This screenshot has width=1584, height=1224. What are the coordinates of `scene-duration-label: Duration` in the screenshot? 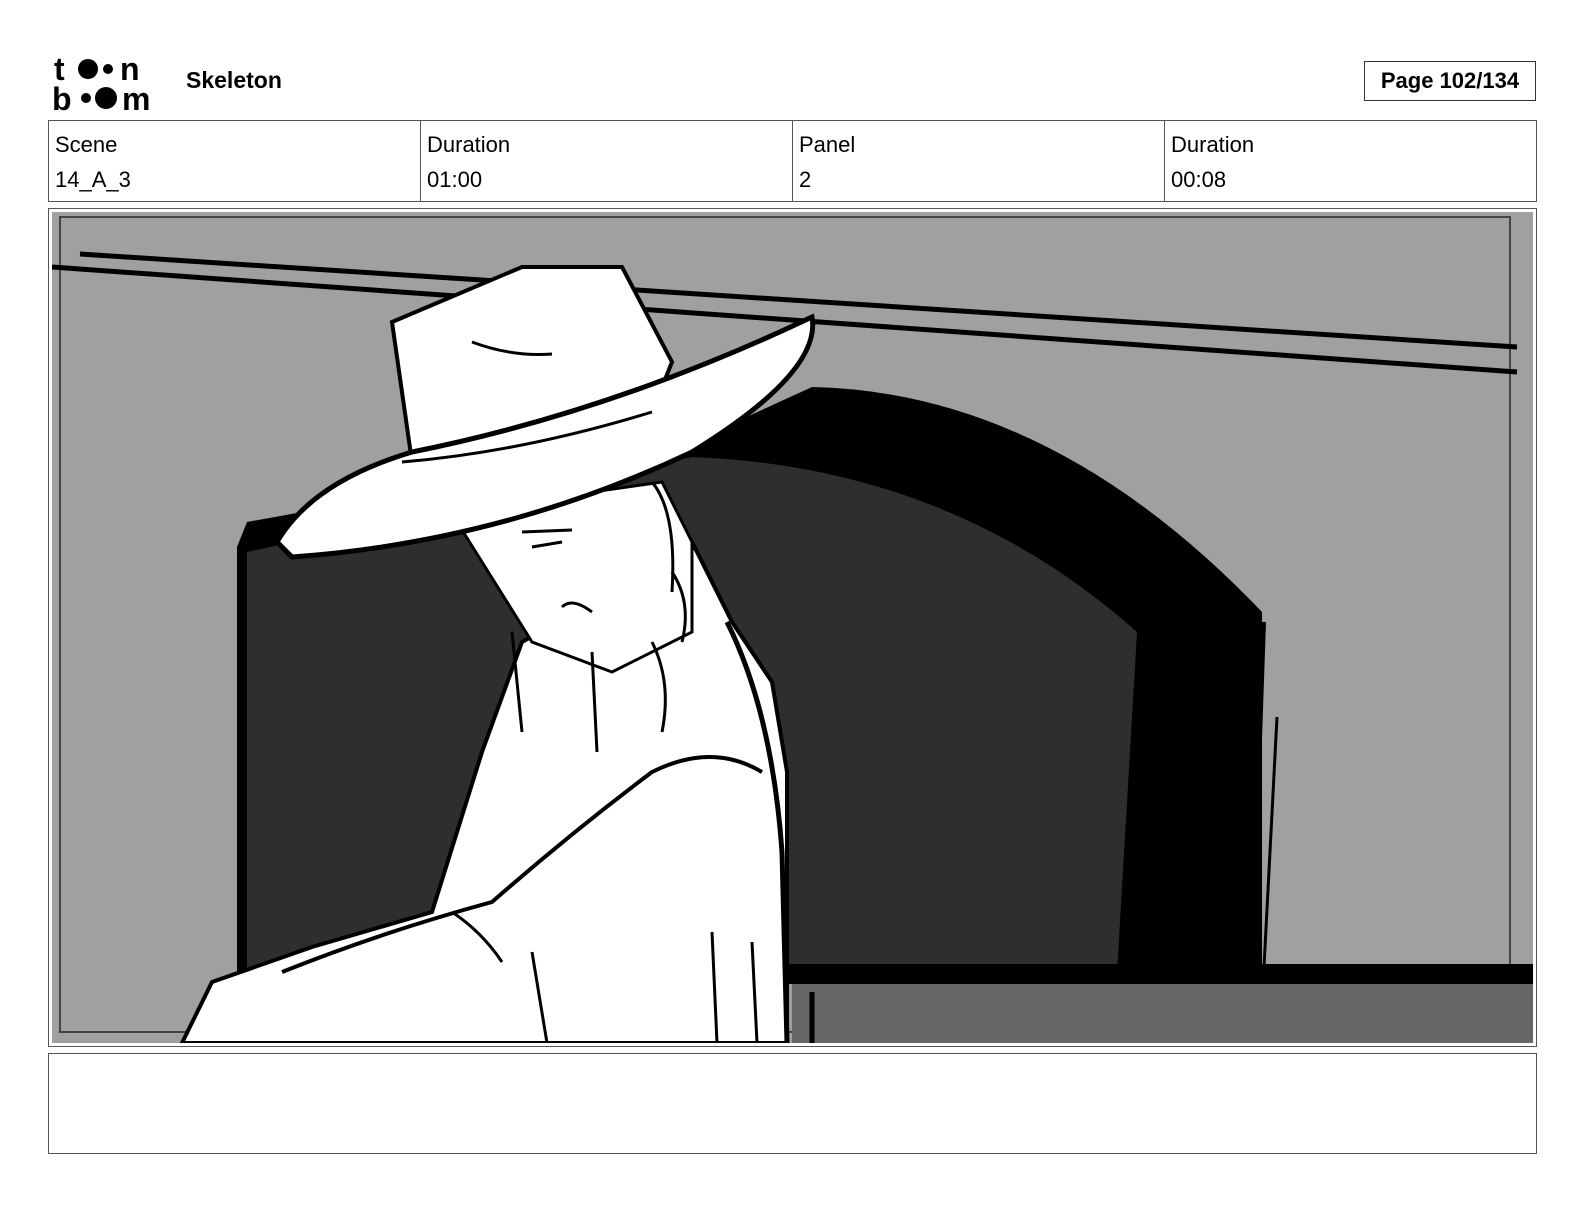 It's located at (469, 144).